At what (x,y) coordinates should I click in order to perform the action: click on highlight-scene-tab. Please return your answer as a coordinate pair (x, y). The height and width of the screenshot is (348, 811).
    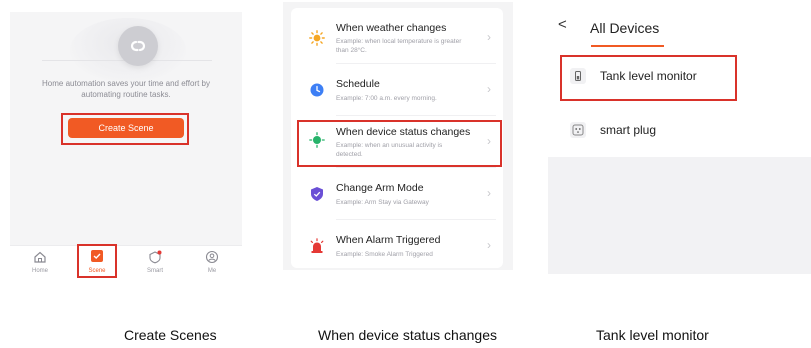
    Looking at the image, I should click on (97, 261).